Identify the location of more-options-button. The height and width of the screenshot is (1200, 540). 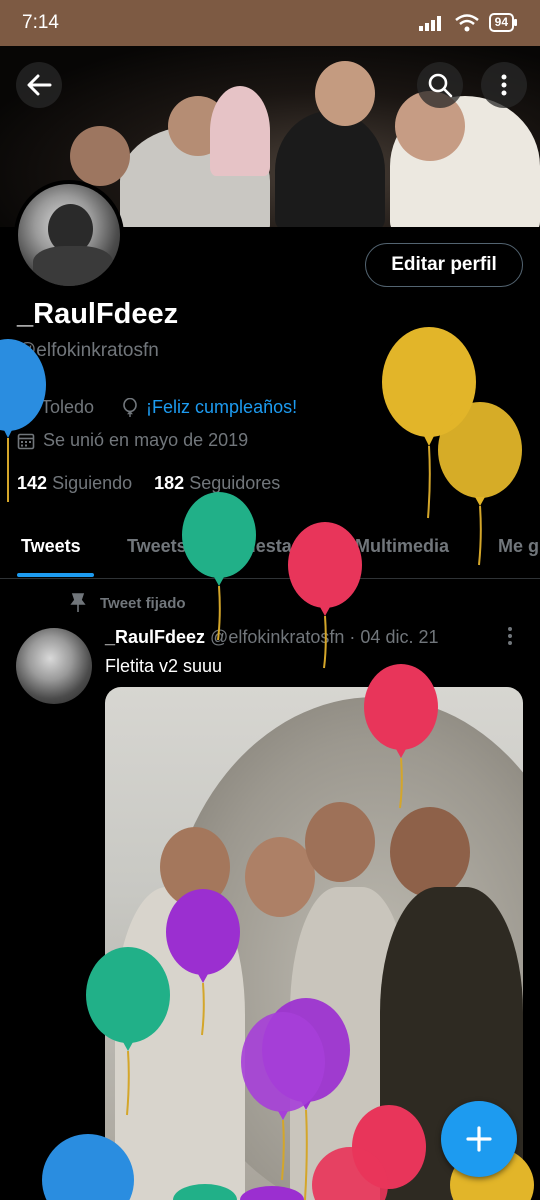
(504, 85).